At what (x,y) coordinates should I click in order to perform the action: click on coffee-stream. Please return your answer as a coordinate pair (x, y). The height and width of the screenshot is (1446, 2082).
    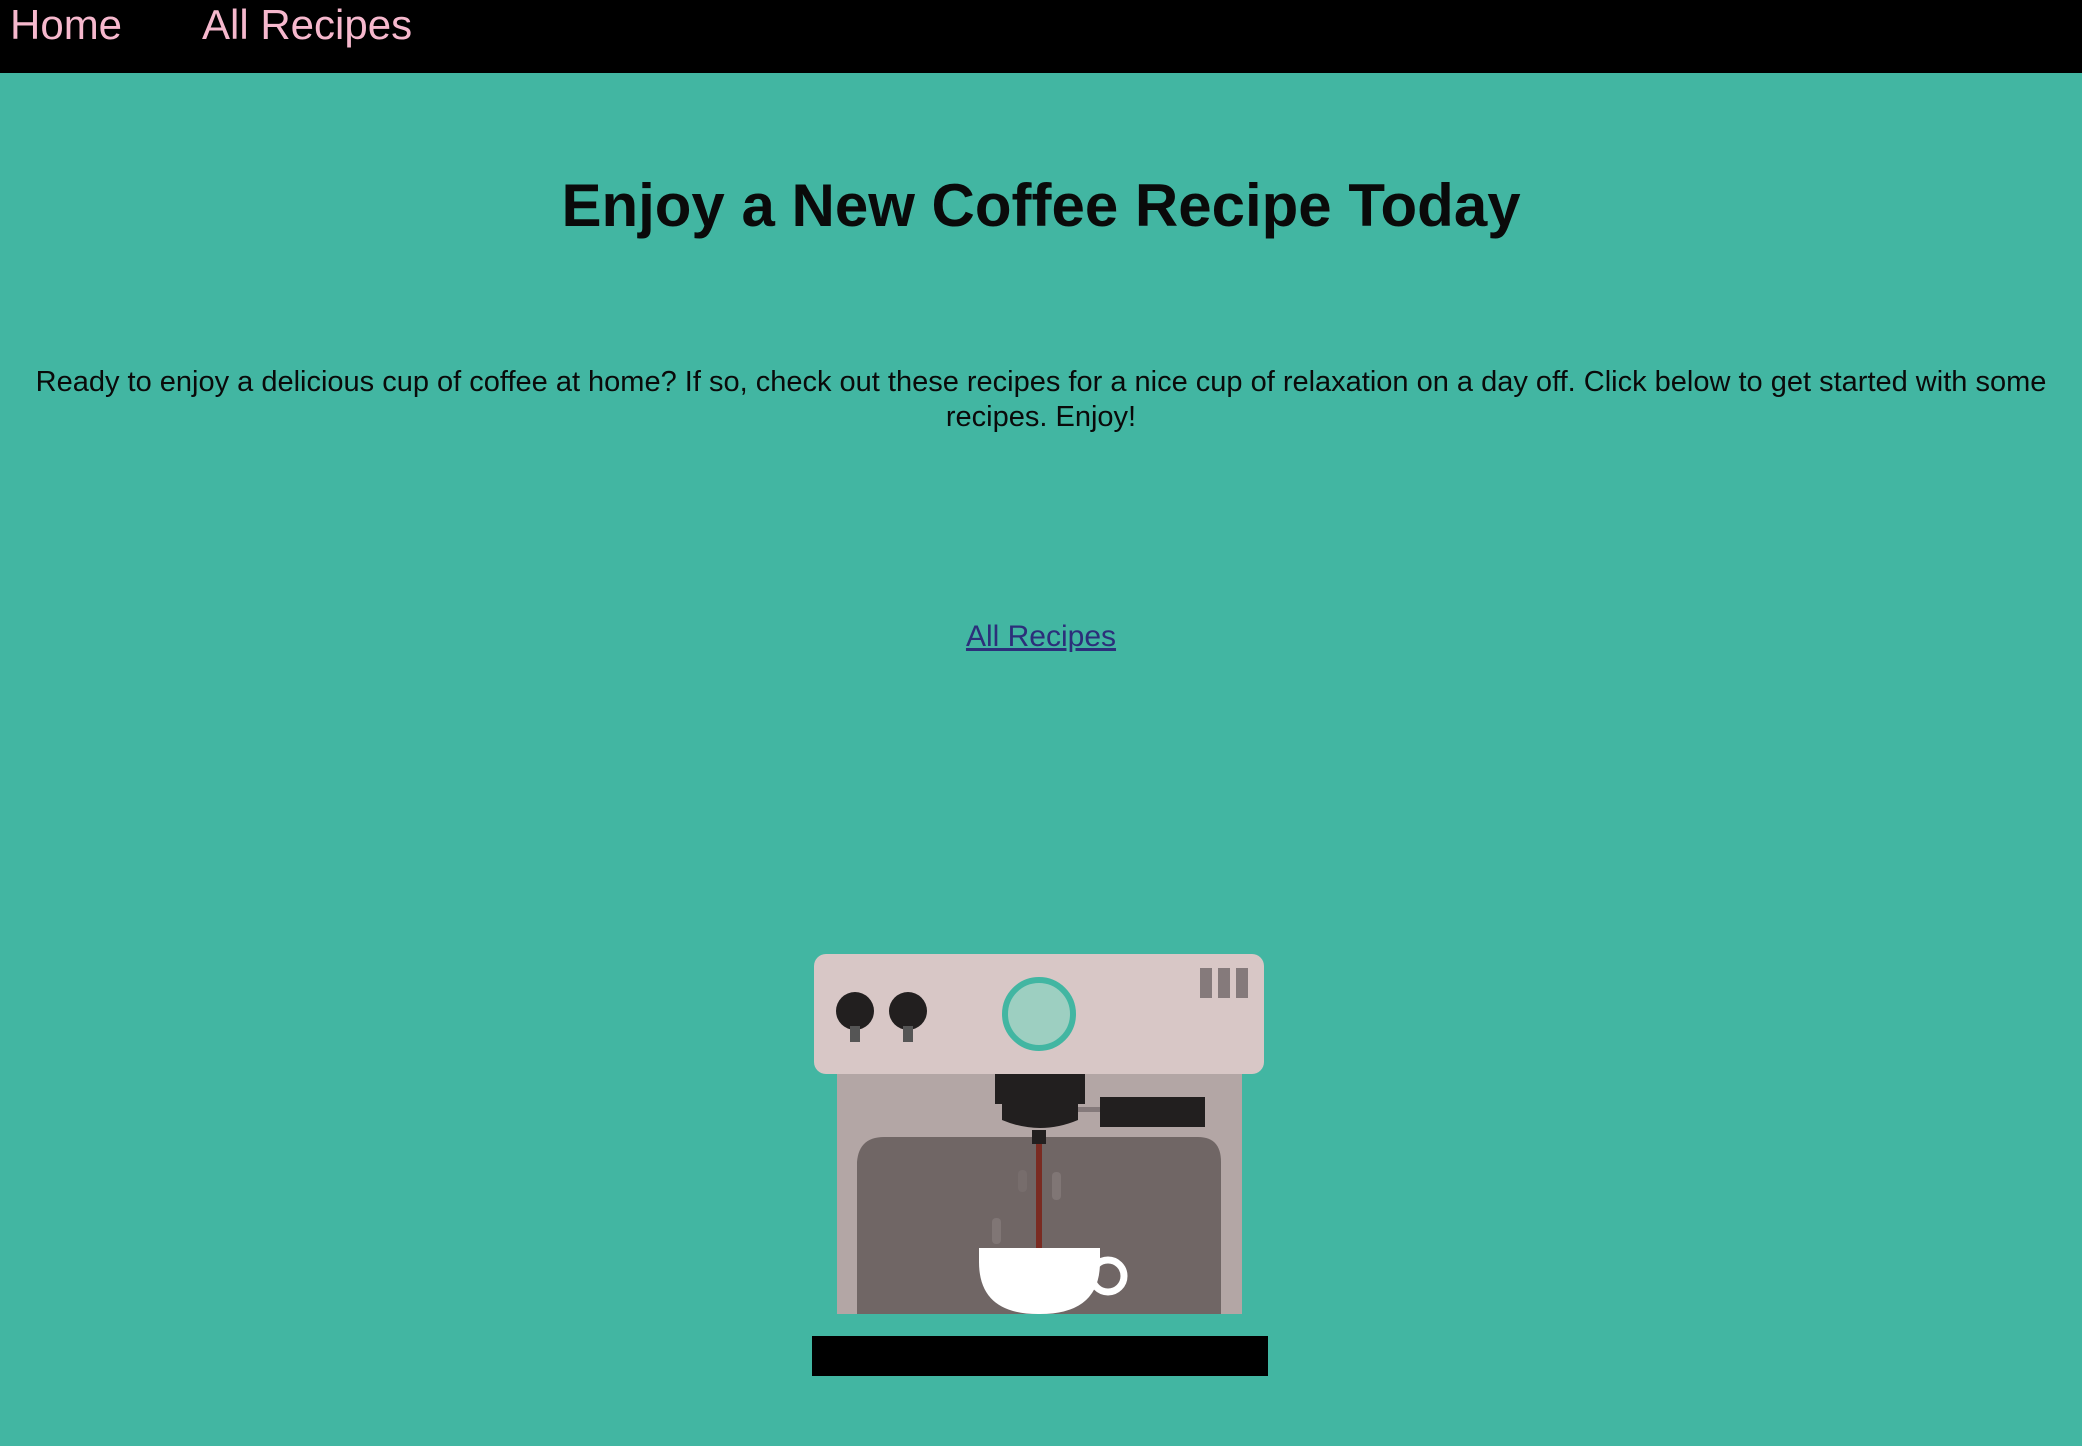
    Looking at the image, I should click on (1039, 1196).